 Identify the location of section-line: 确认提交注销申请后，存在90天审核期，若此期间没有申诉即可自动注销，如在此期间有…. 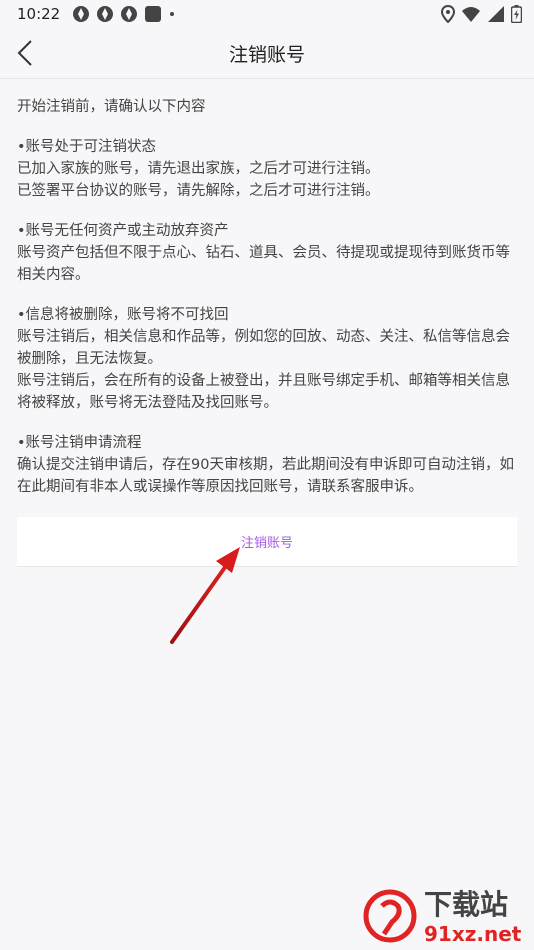
(265, 476).